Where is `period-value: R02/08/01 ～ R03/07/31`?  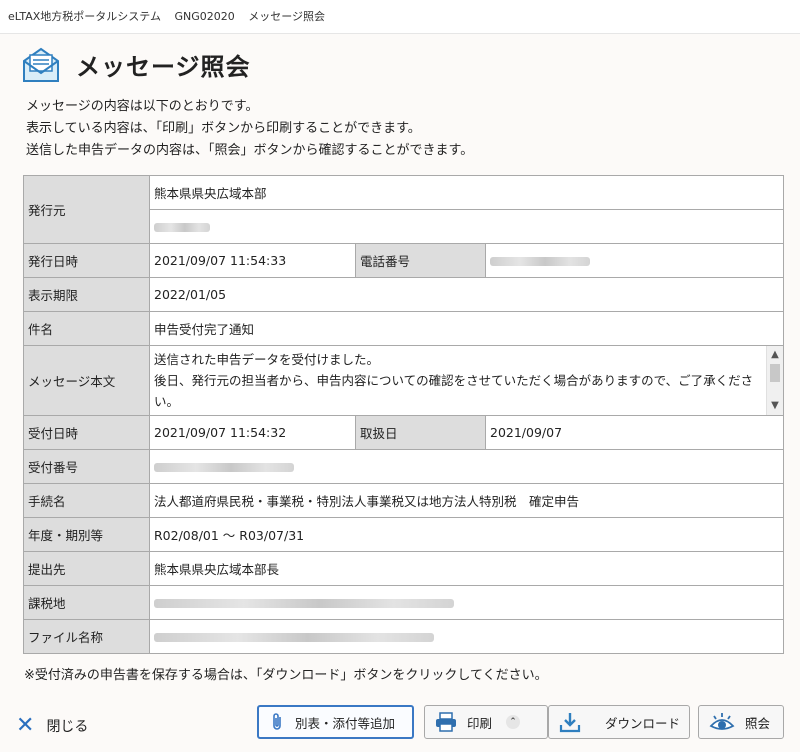 period-value: R02/08/01 ～ R03/07/31 is located at coordinates (466, 534).